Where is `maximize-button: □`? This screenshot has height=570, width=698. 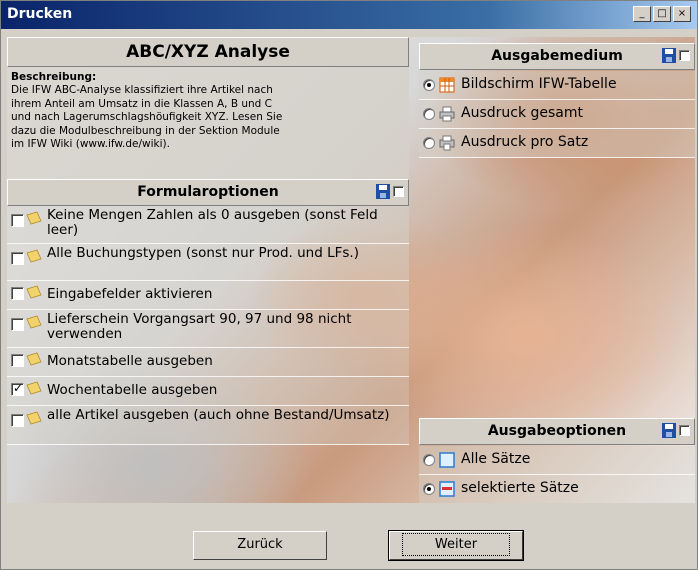
maximize-button: □ is located at coordinates (662, 14).